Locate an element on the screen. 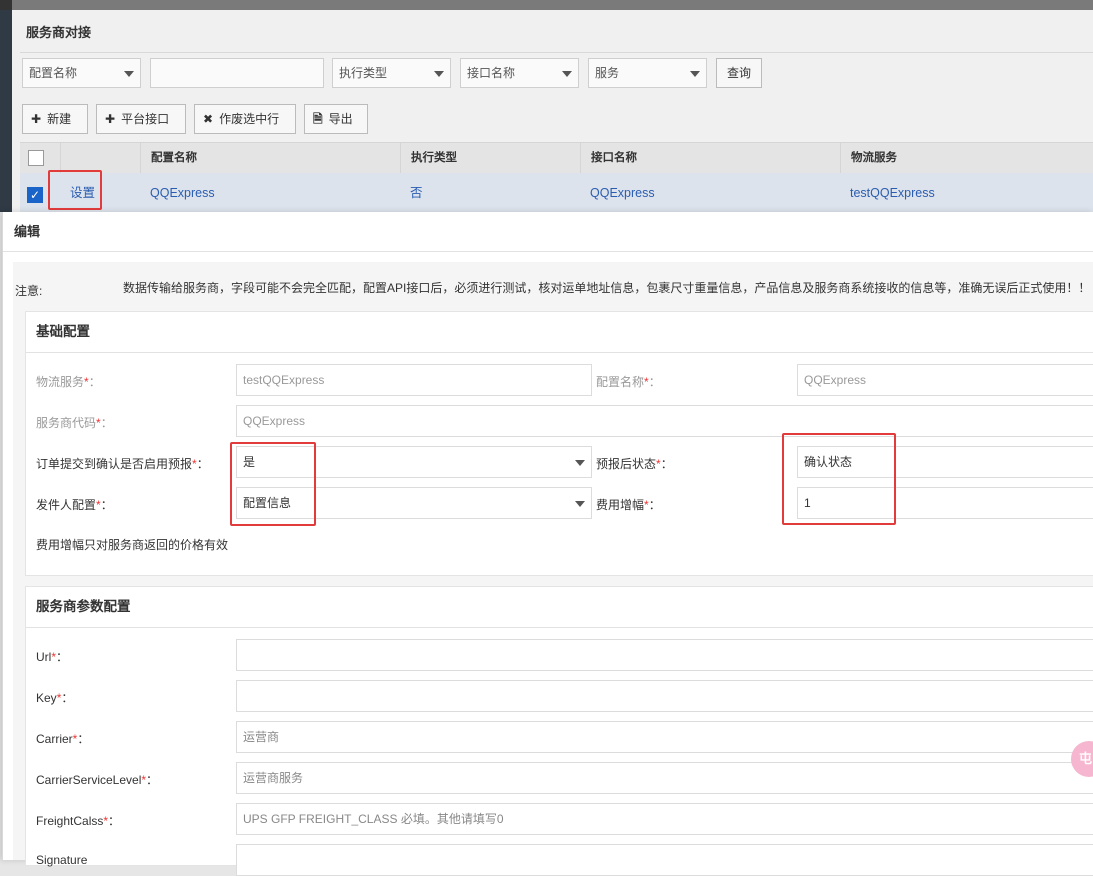 The width and height of the screenshot is (1093, 876). fee-hint: 费用增幅只对服务商返回的价格有效 is located at coordinates (132, 545).